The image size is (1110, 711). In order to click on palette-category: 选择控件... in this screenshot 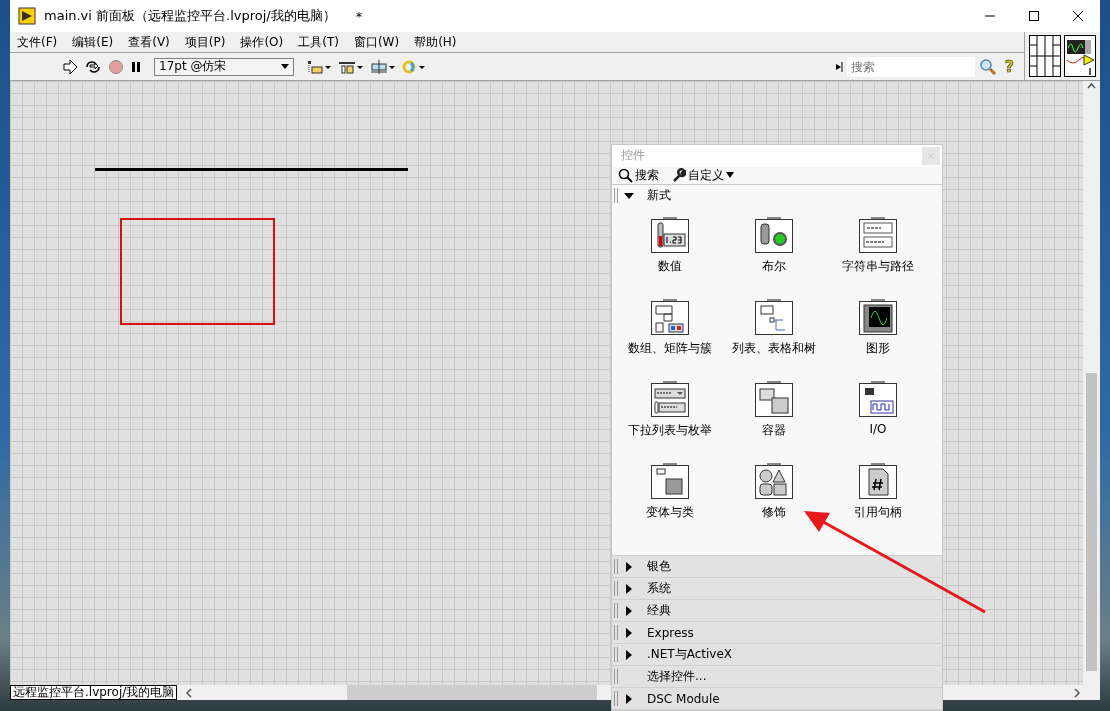, I will do `click(777, 677)`.